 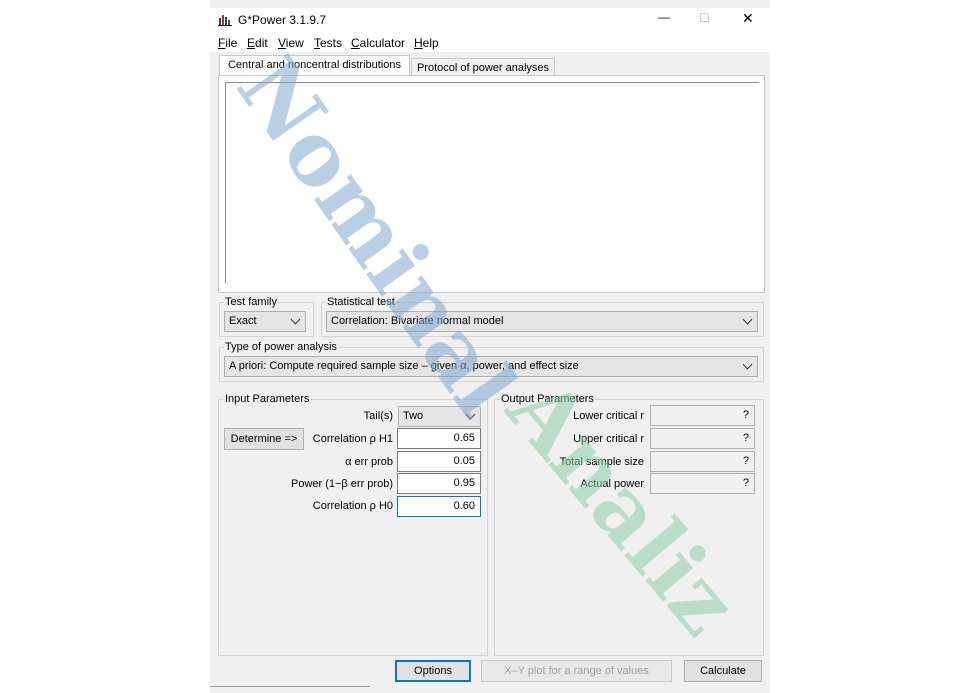 I want to click on maximize-button: □, so click(x=704, y=17).